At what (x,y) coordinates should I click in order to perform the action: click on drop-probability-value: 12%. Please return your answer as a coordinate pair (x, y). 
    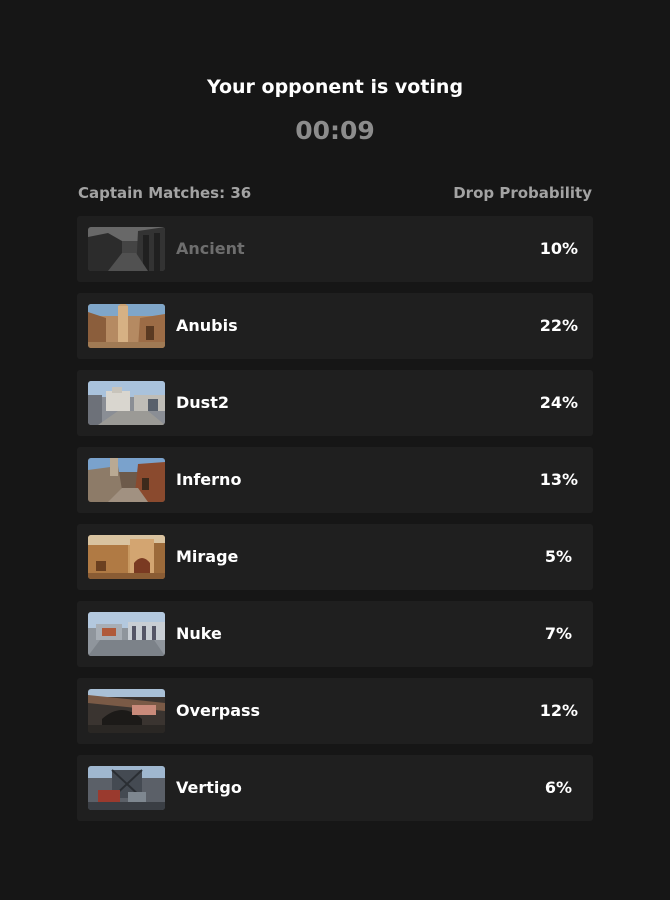
    Looking at the image, I should click on (558, 710).